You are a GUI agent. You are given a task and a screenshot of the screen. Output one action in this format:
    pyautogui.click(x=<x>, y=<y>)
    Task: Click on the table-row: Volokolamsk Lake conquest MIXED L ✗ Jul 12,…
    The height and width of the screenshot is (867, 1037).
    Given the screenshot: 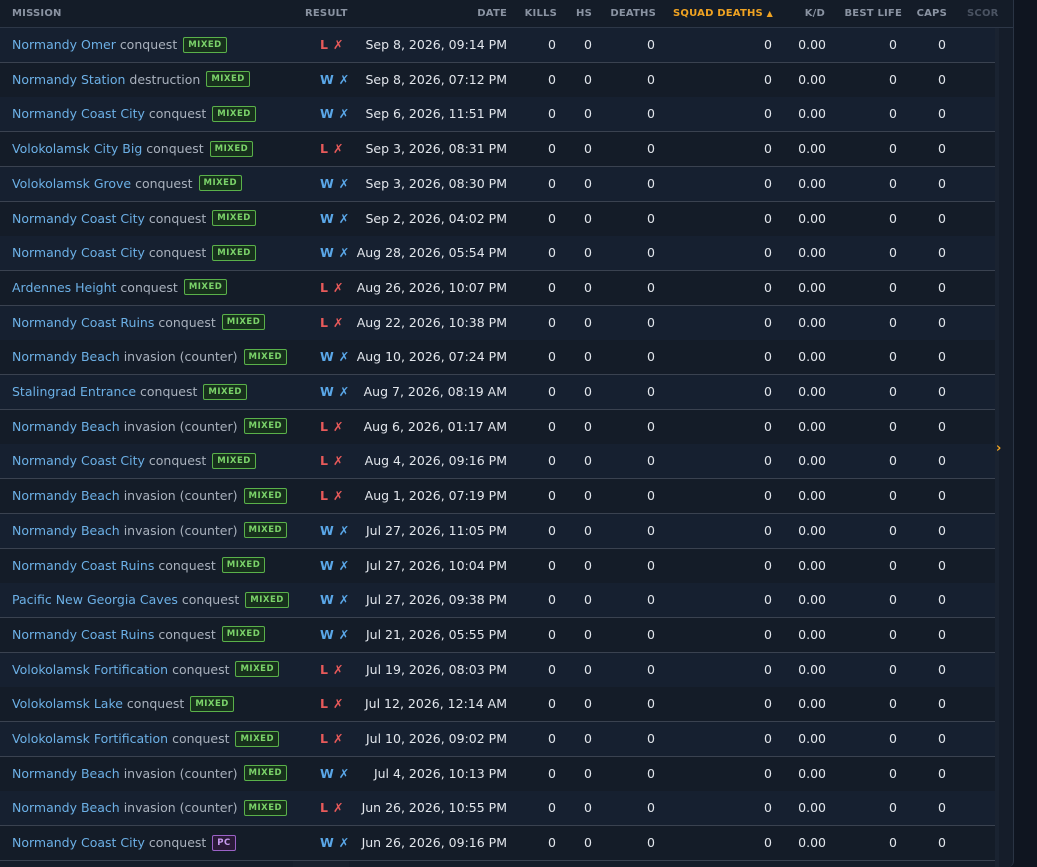 What is the action you would take?
    pyautogui.click(x=499, y=705)
    